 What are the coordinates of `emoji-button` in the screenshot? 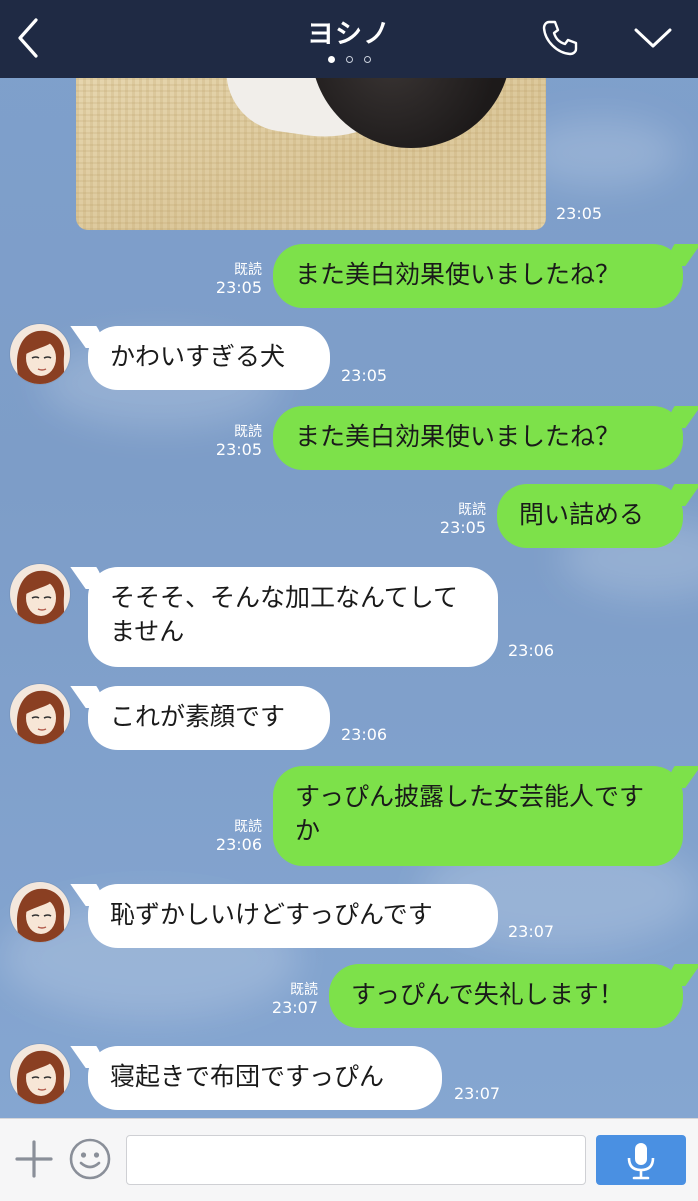 It's located at (90, 1159).